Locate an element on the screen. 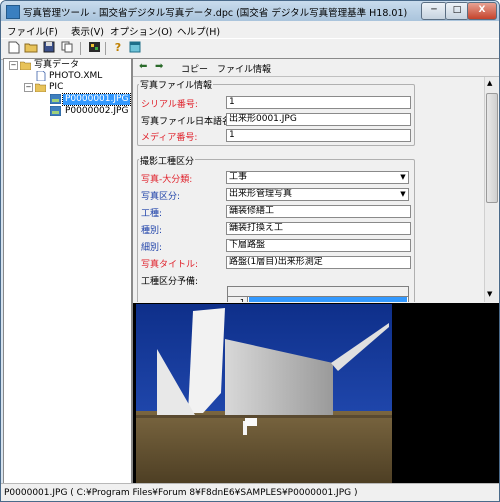  serial-label: シリアル番号: is located at coordinates (169, 105).